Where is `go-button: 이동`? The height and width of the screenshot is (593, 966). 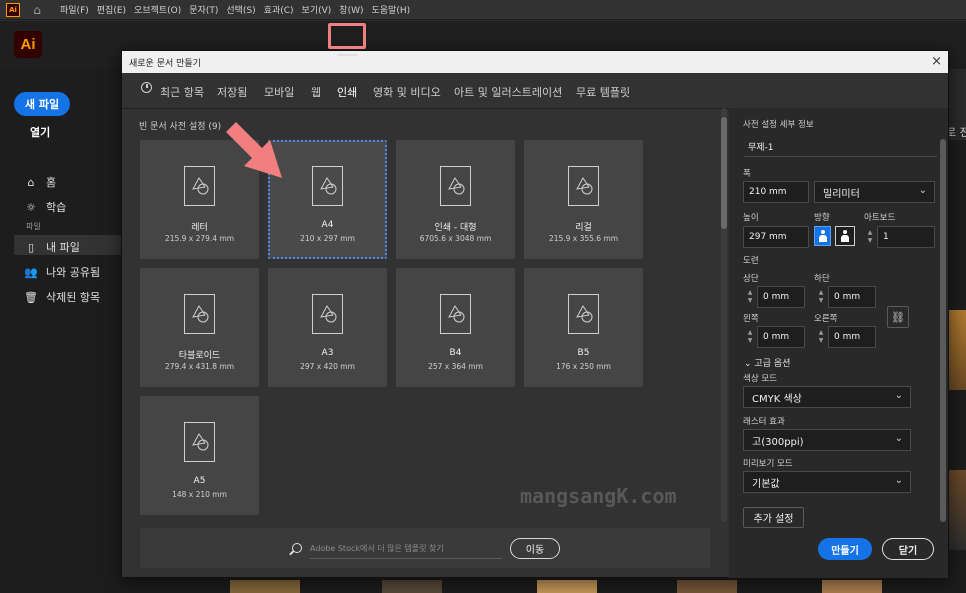 go-button: 이동 is located at coordinates (535, 548).